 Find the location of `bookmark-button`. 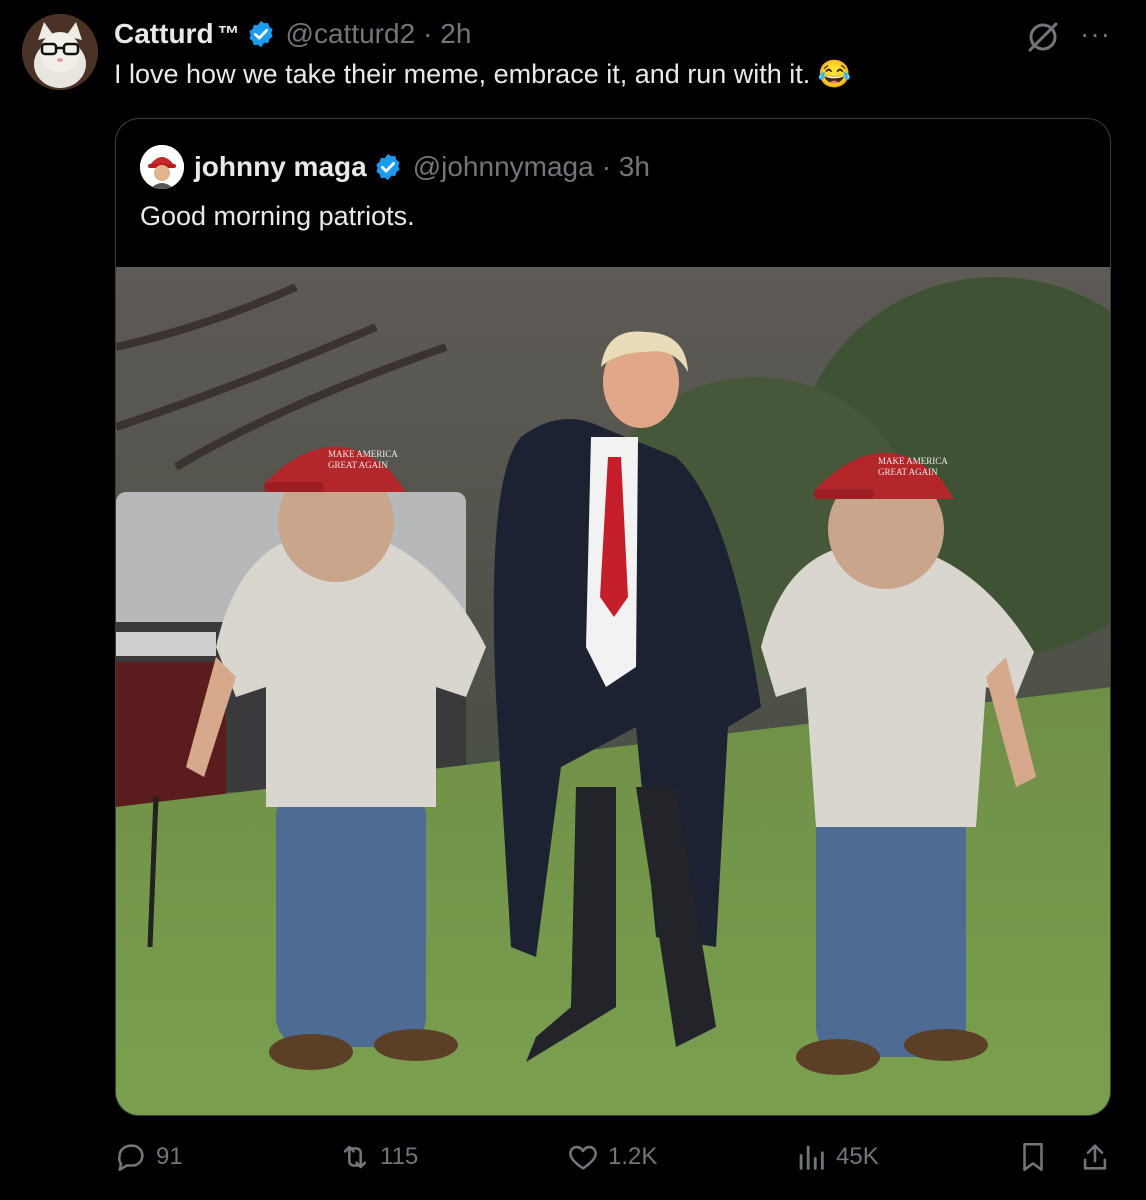

bookmark-button is located at coordinates (1037, 1157).